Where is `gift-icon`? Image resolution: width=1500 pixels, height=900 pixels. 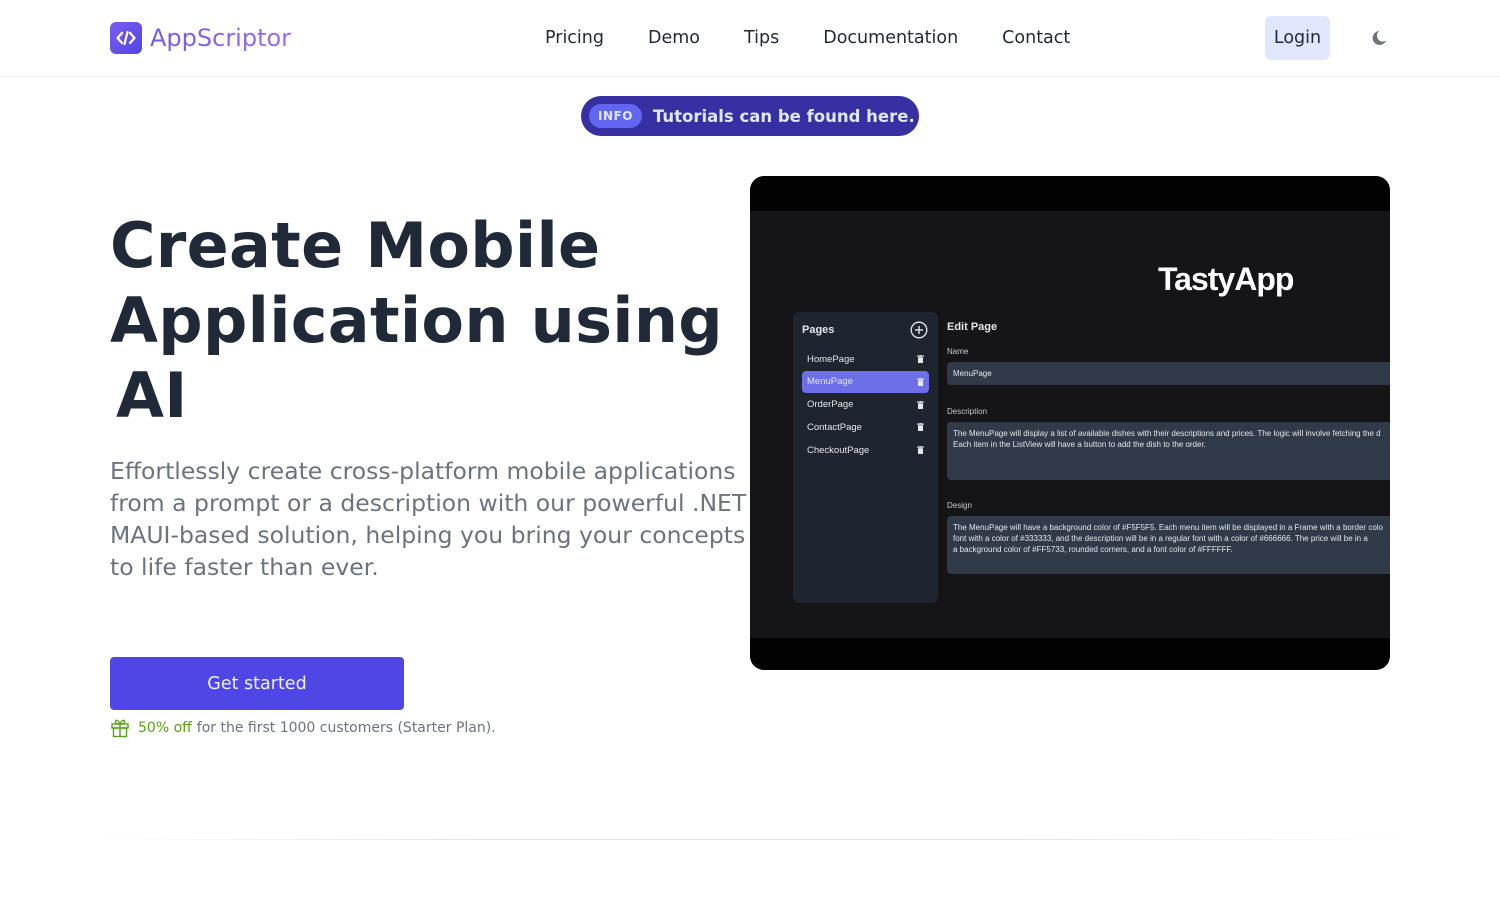
gift-icon is located at coordinates (120, 728).